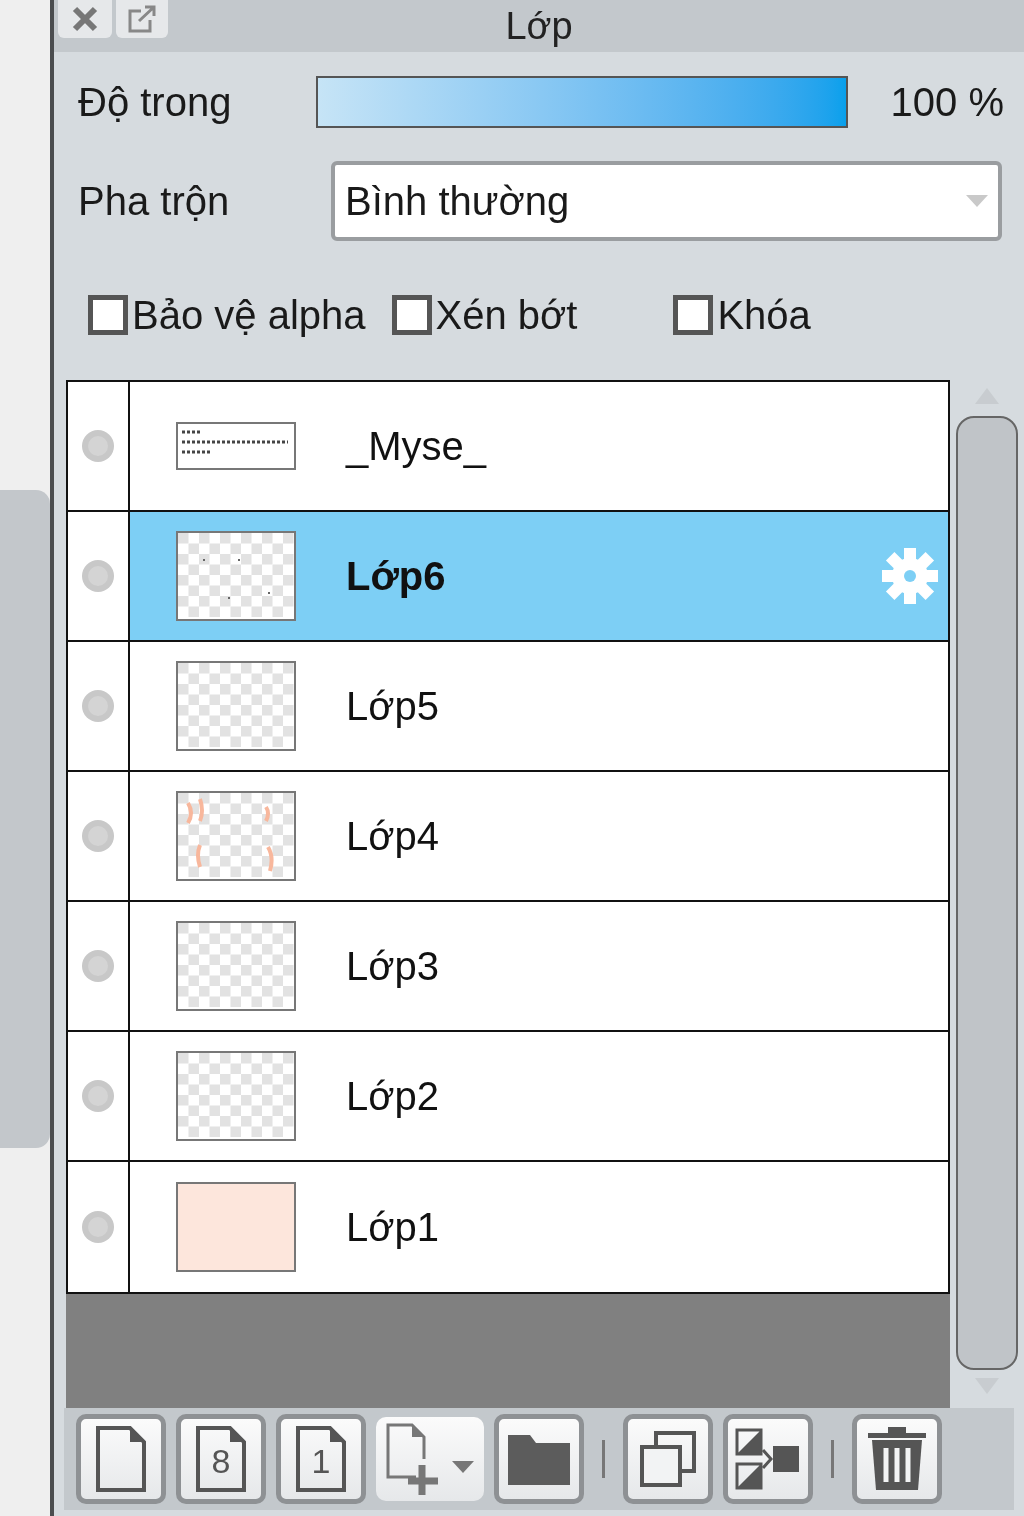 This screenshot has height=1516, width=1024. I want to click on page-number: 8, so click(221, 1461).